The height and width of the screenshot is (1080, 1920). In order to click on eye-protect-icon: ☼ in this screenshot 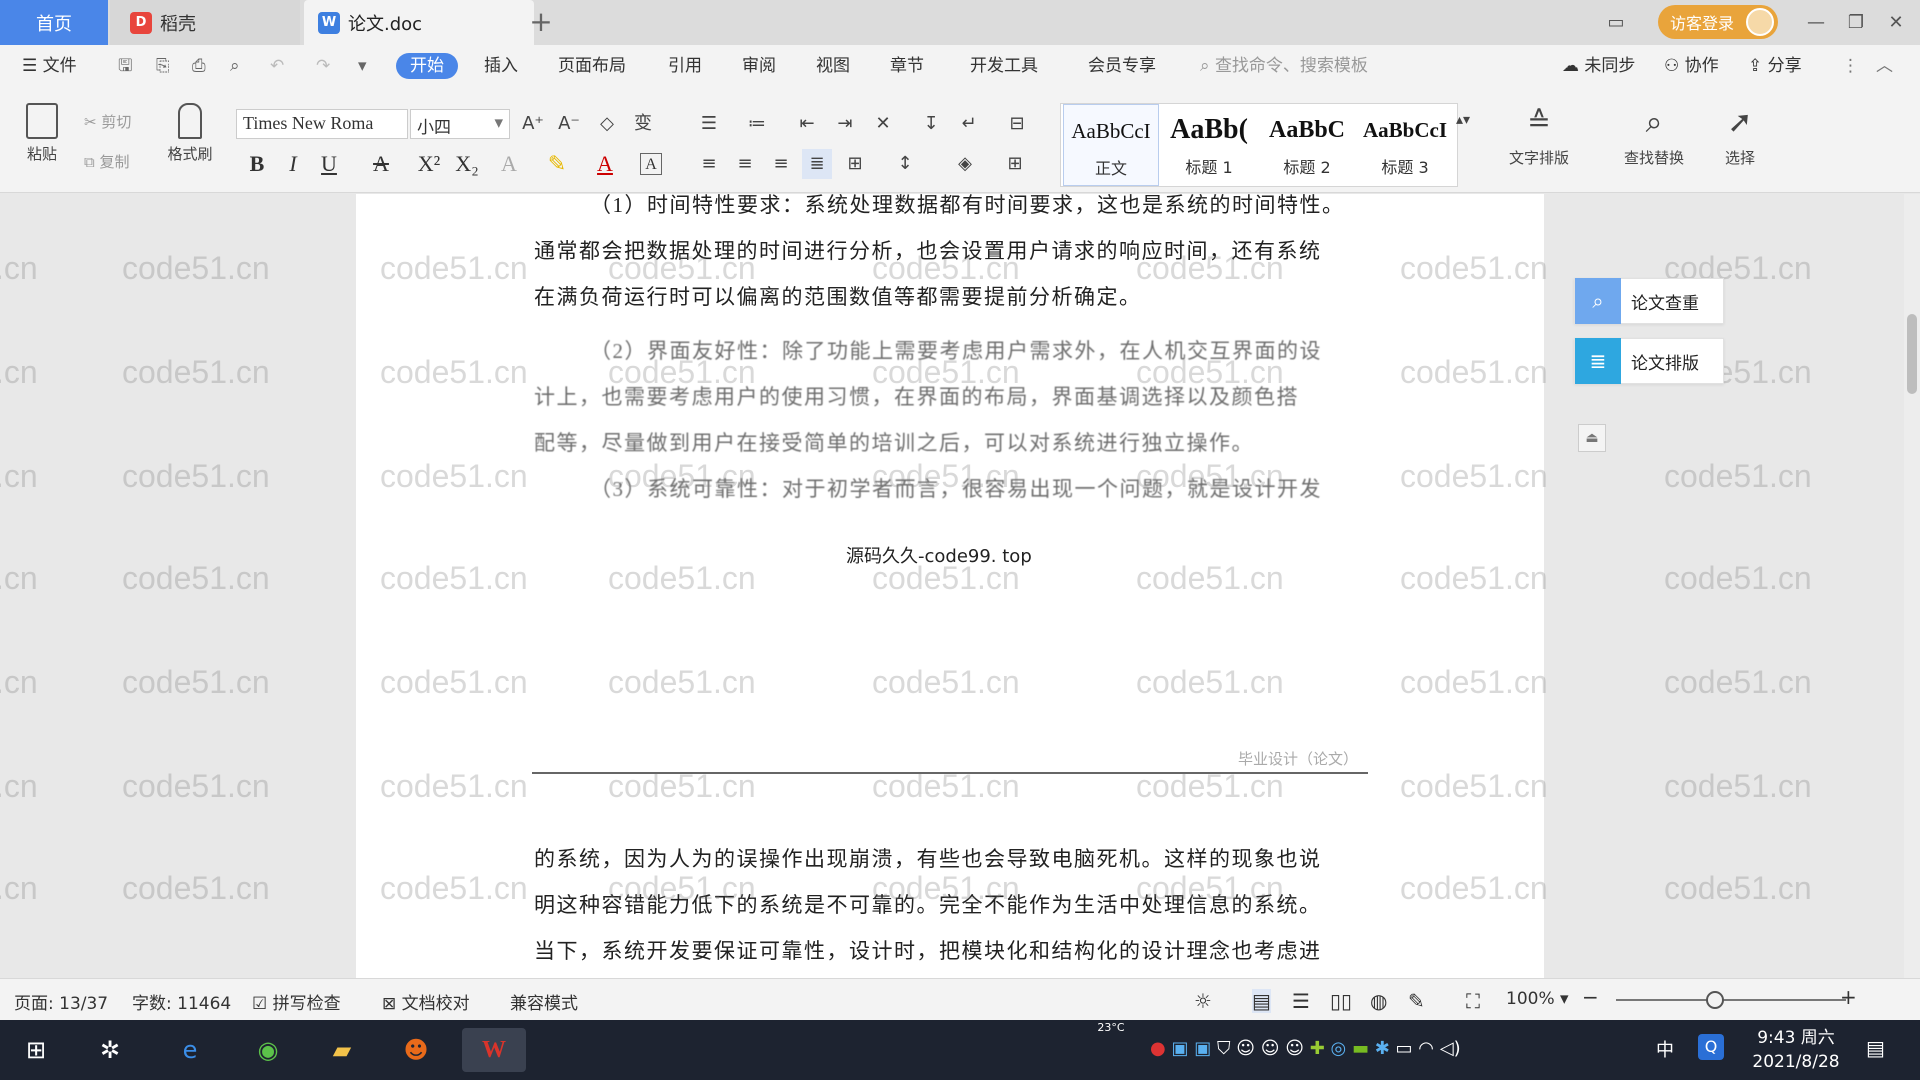, I will do `click(1203, 1001)`.